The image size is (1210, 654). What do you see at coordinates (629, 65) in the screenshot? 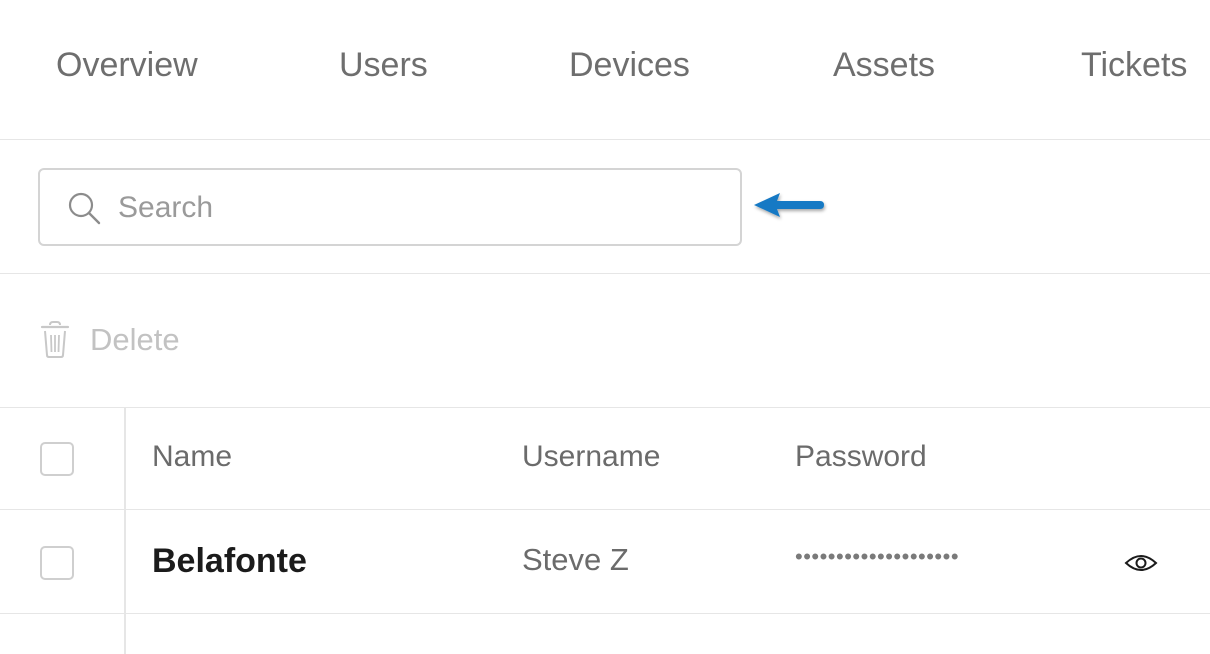
I see `tab-devices: Devices` at bounding box center [629, 65].